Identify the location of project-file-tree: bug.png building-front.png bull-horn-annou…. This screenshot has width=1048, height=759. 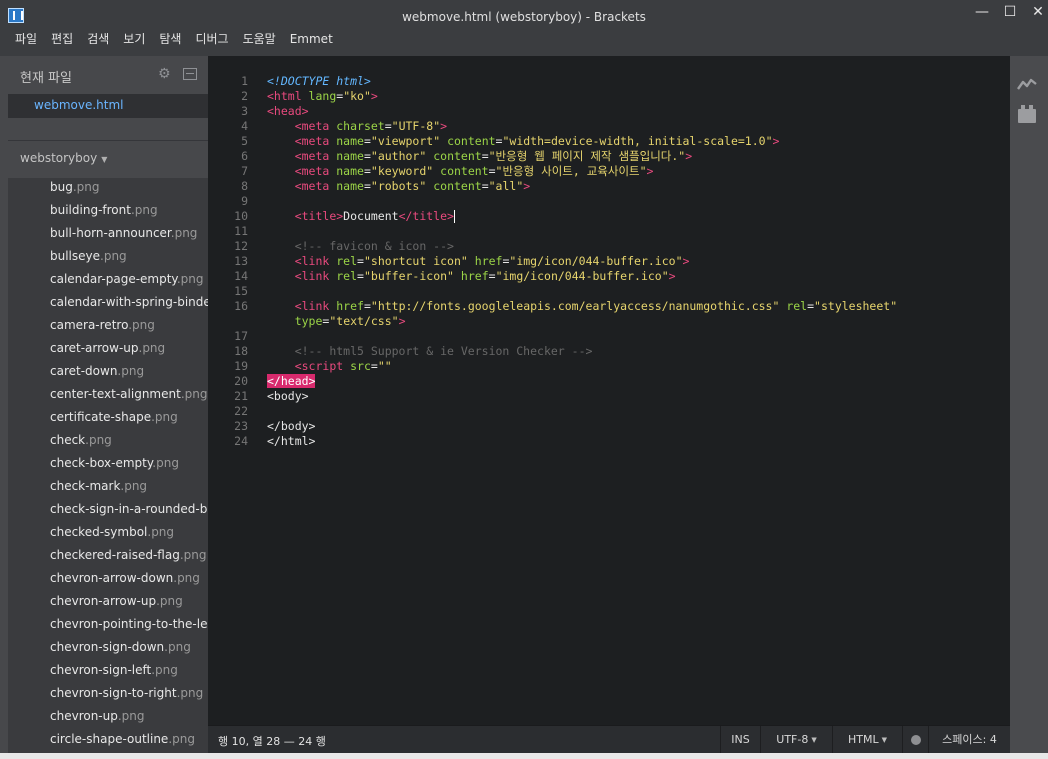
(108, 466).